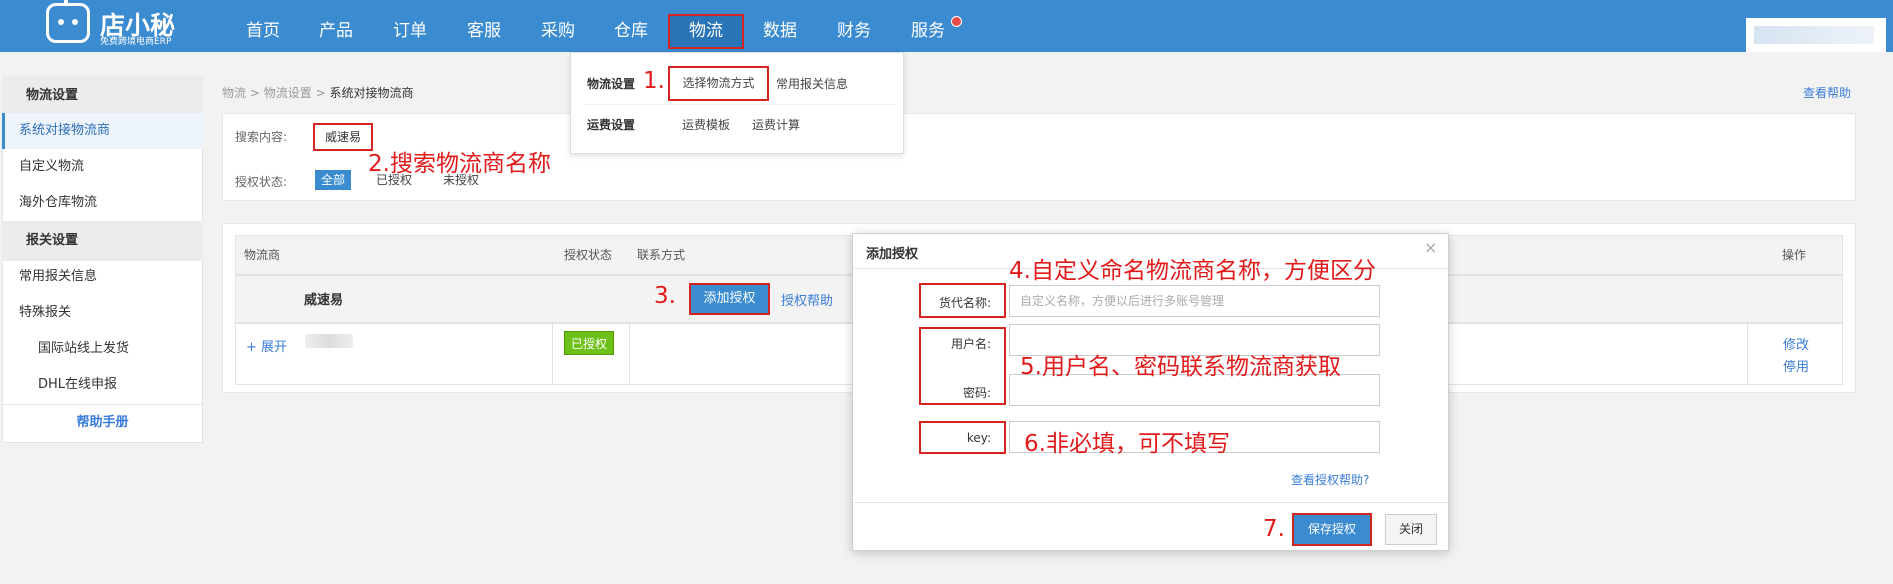 Image resolution: width=1893 pixels, height=584 pixels. Describe the element at coordinates (1194, 301) in the screenshot. I see `name-input: 自定义名称，方便以后进行多账号管理` at that location.